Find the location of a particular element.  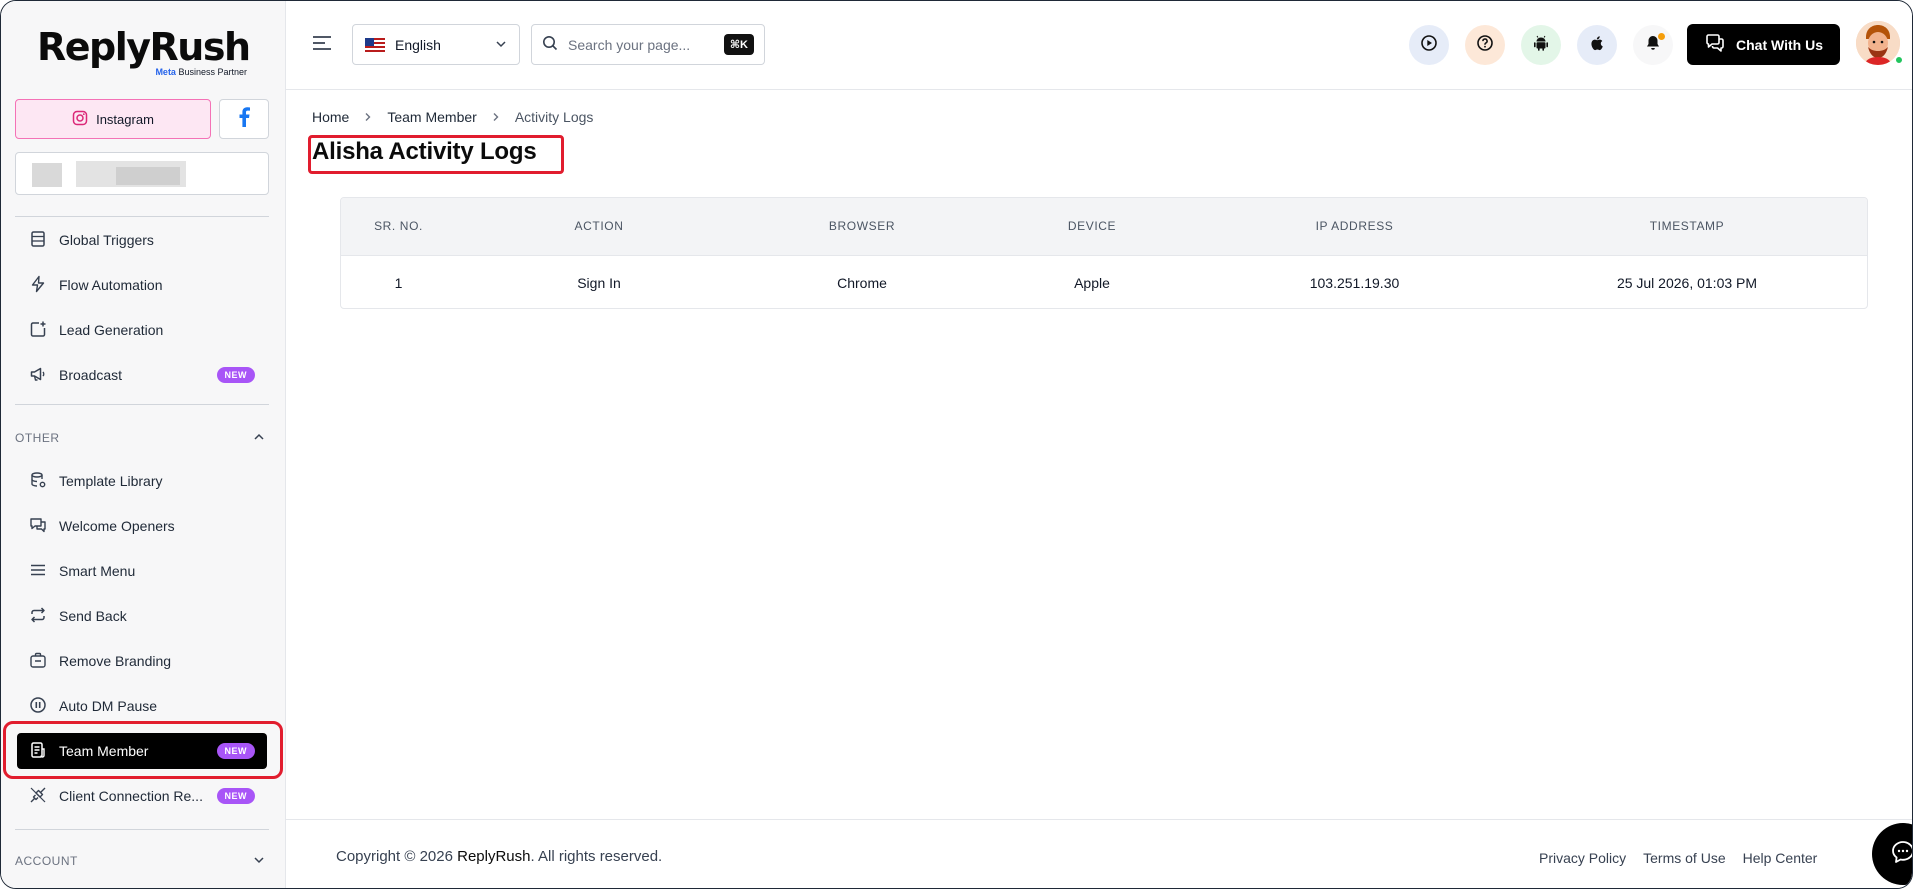

column-header-action: ACTION is located at coordinates (599, 226).